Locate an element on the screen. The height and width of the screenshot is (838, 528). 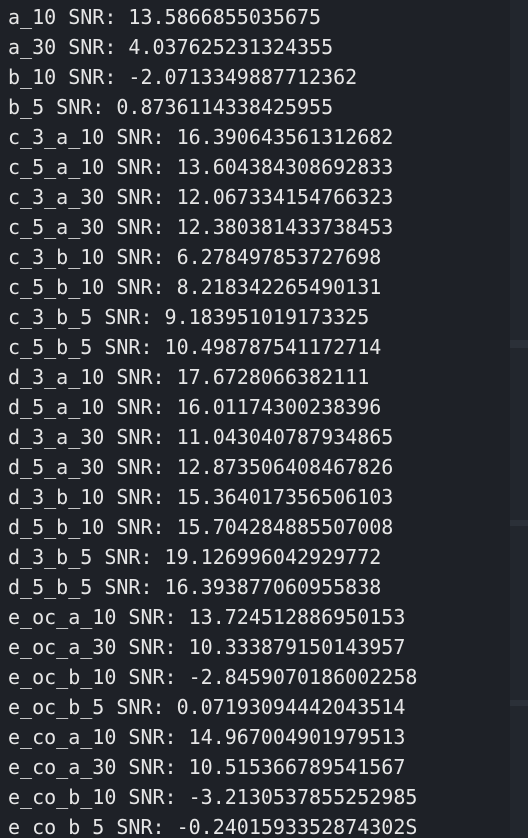
output-line: a_10 SNR: 13.5866855035675 is located at coordinates (165, 17).